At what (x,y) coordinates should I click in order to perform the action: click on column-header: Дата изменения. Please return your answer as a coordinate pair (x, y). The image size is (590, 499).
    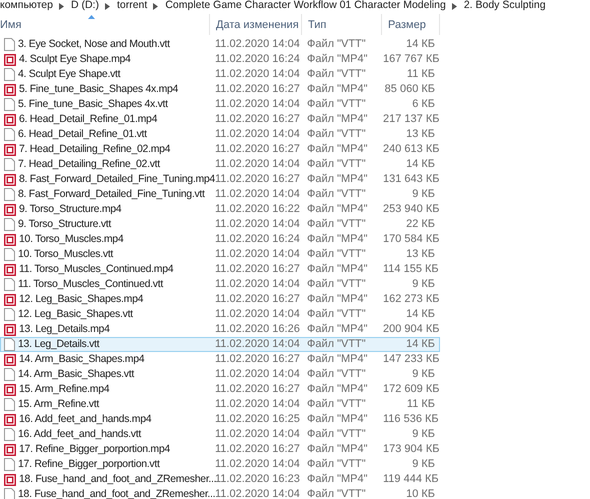
    Looking at the image, I should click on (256, 24).